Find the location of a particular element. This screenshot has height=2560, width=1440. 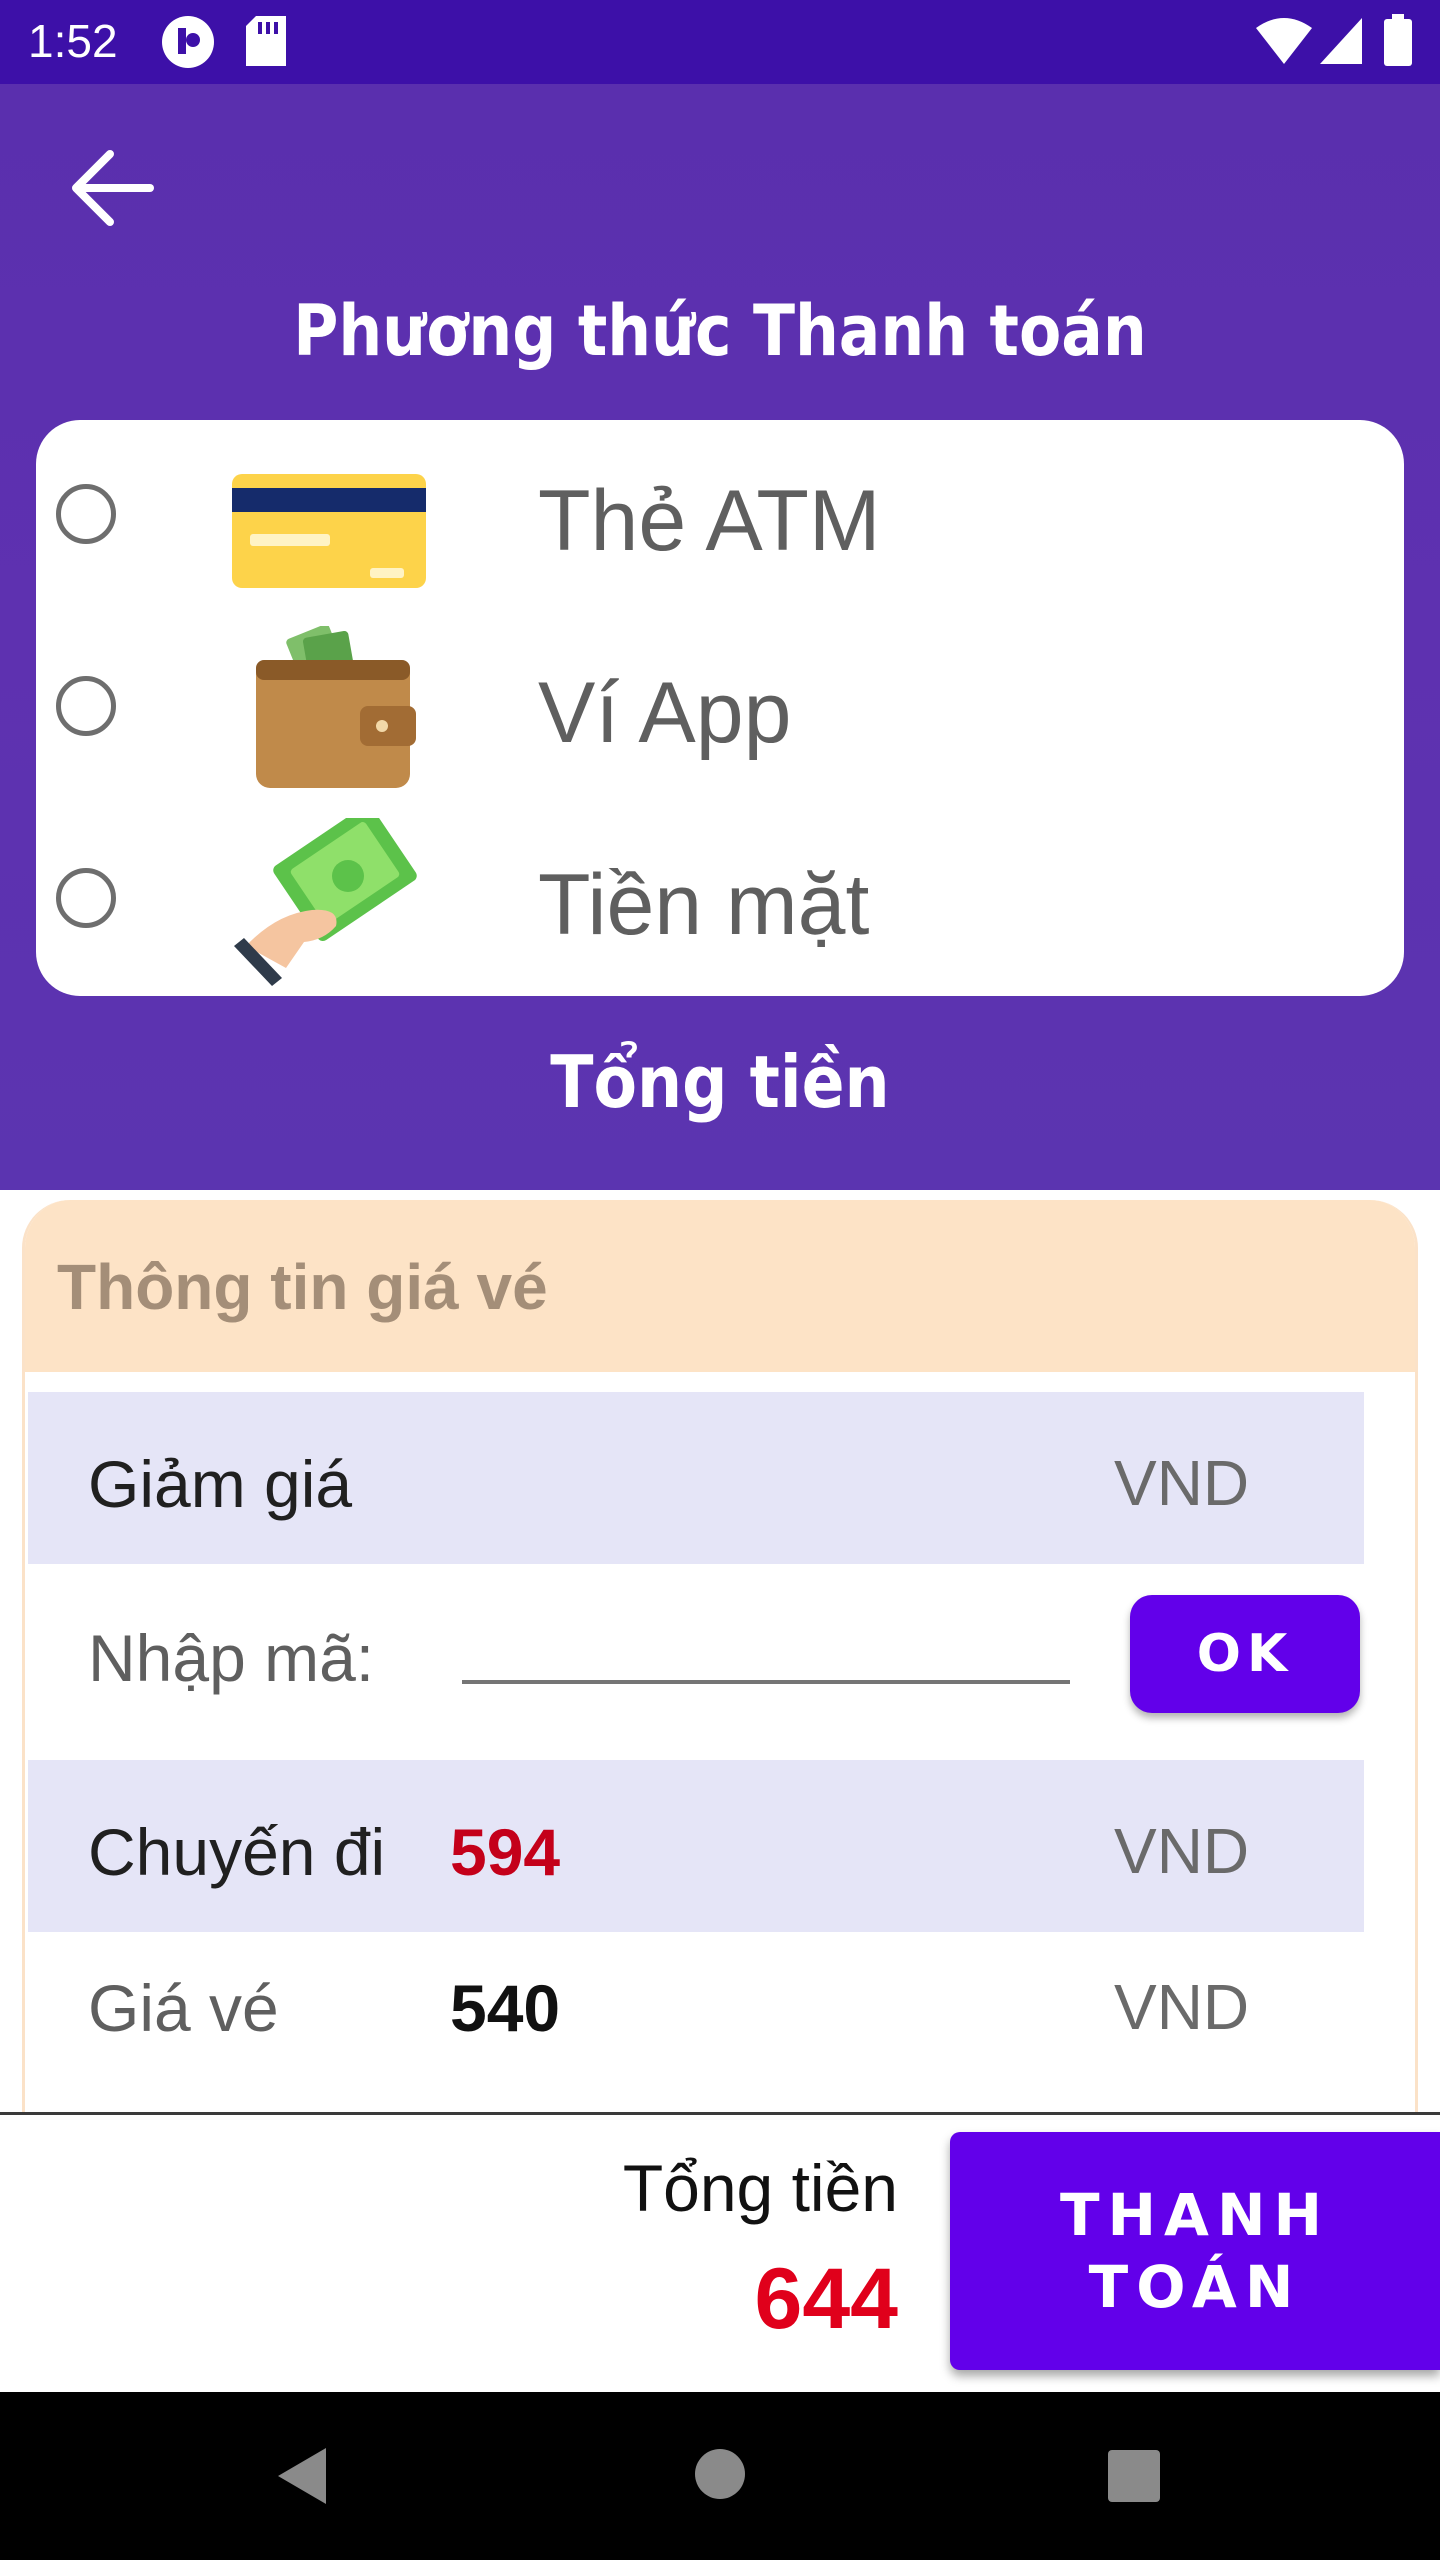

ticket-info-header: Thông tin giá vé is located at coordinates (720, 1286).